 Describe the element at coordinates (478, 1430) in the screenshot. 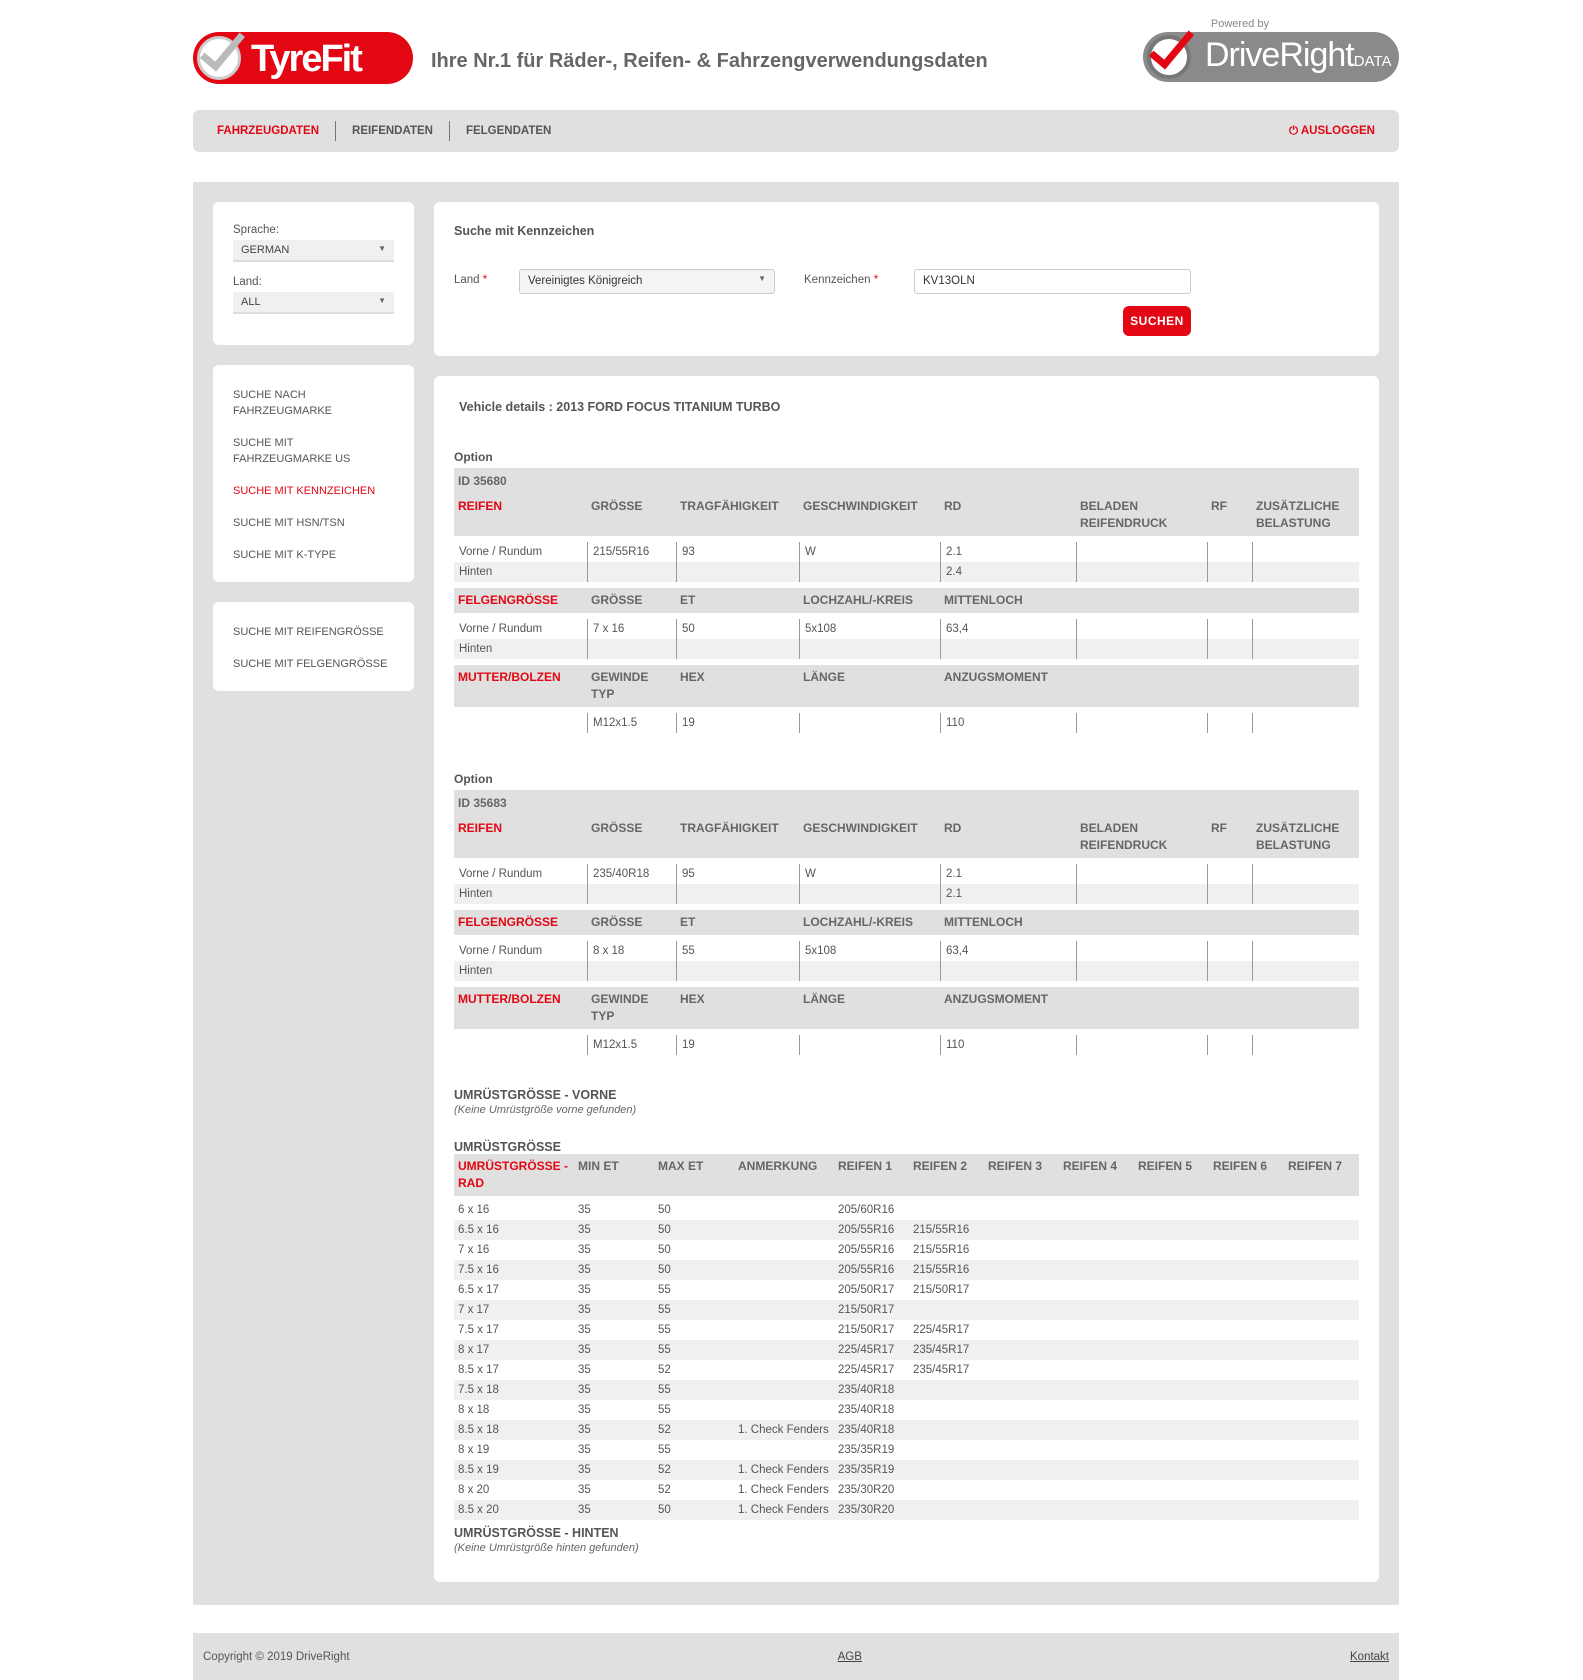

I see `table-cell: 8.5 x 18` at that location.